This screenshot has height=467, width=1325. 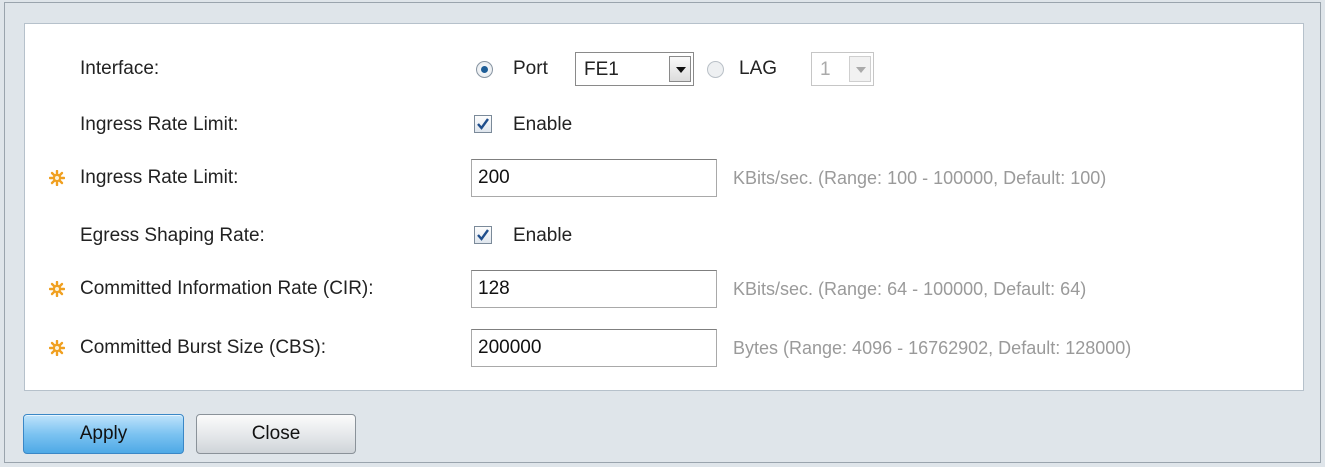 What do you see at coordinates (842, 69) in the screenshot?
I see `lag-select: 1` at bounding box center [842, 69].